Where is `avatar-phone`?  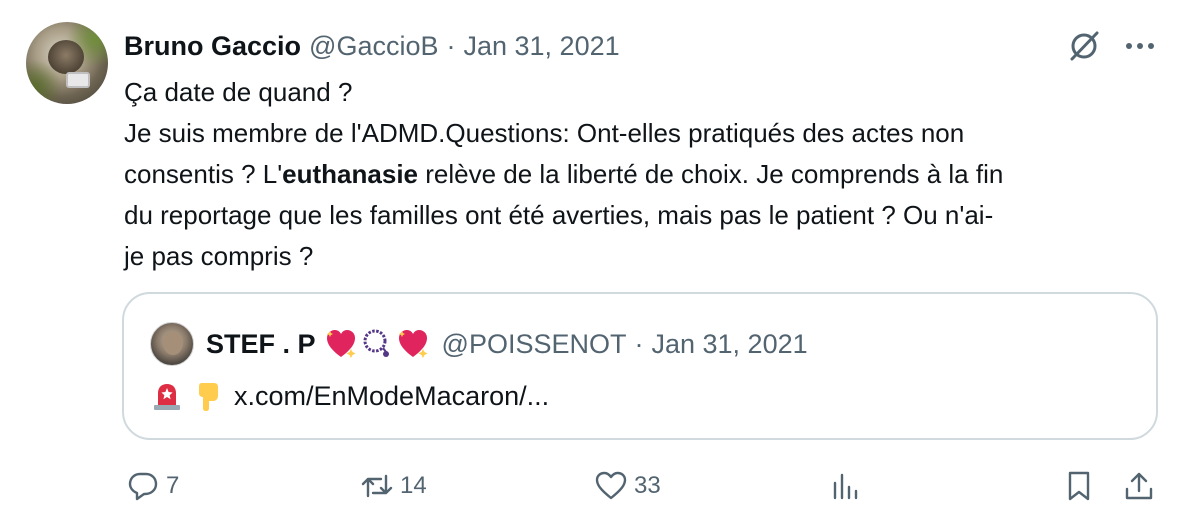 avatar-phone is located at coordinates (78, 80).